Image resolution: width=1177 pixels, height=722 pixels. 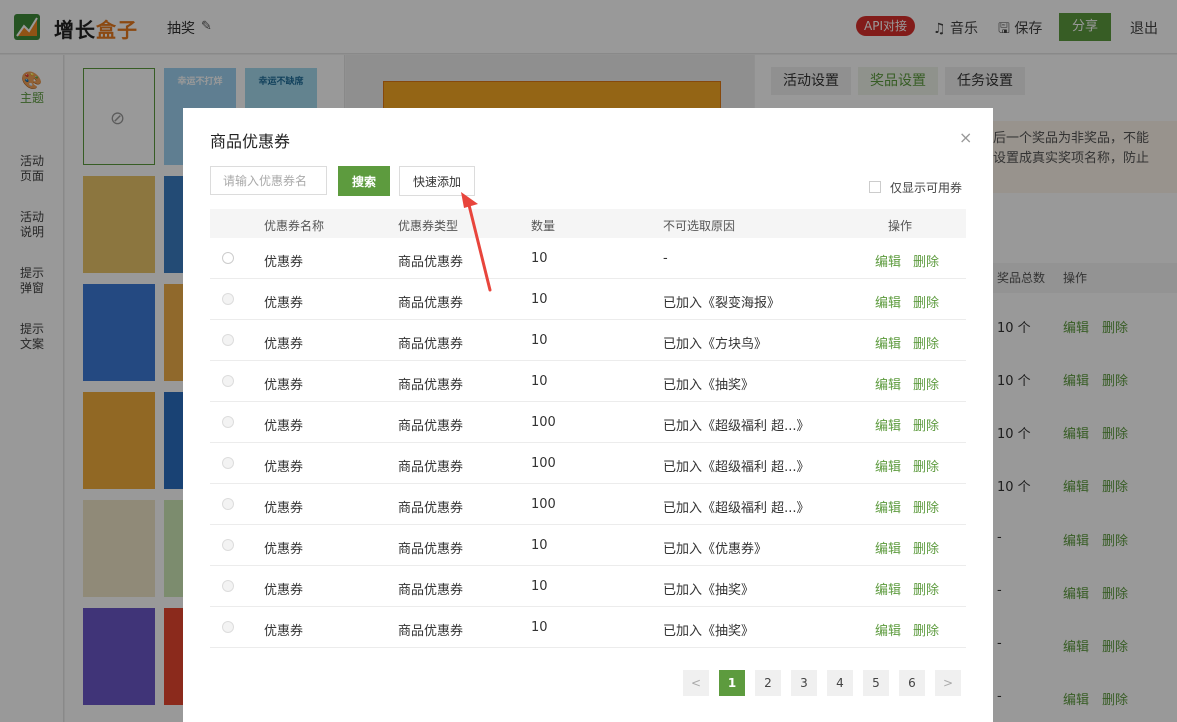 I want to click on unselectable-reason: 已加入《裂变海报》, so click(x=722, y=303).